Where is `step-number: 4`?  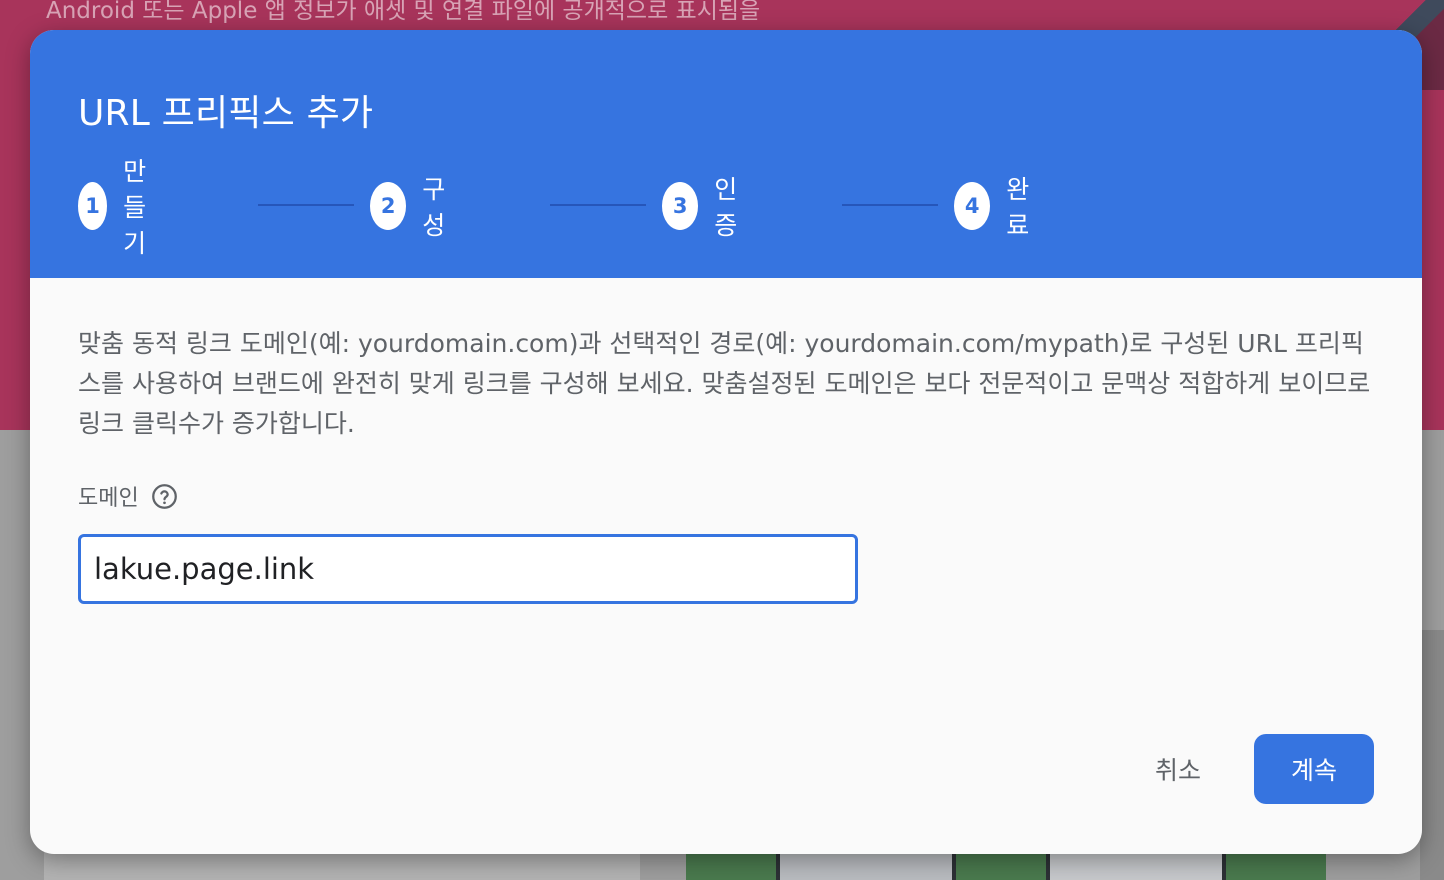
step-number: 4 is located at coordinates (972, 206).